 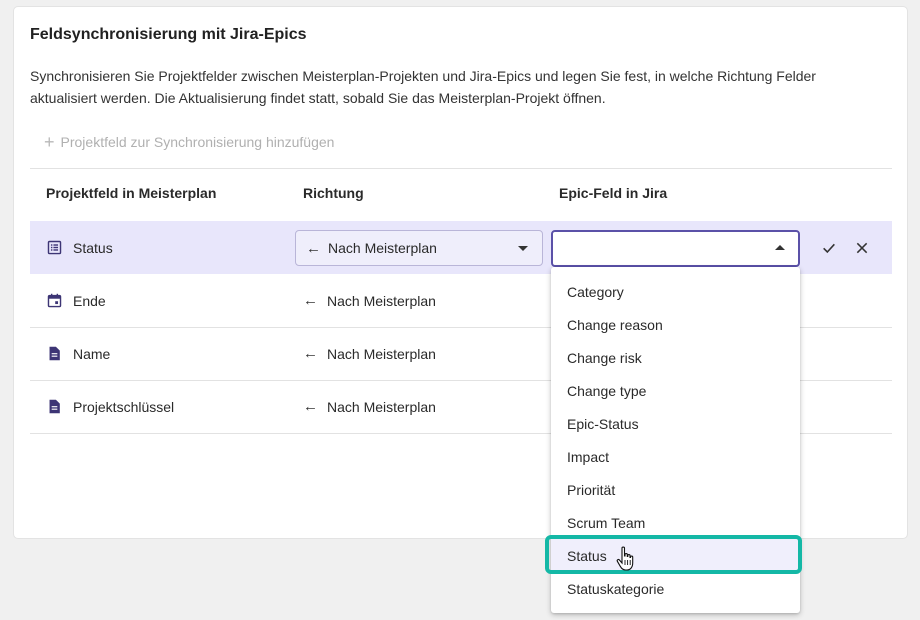 I want to click on epic-field-select, so click(x=675, y=248).